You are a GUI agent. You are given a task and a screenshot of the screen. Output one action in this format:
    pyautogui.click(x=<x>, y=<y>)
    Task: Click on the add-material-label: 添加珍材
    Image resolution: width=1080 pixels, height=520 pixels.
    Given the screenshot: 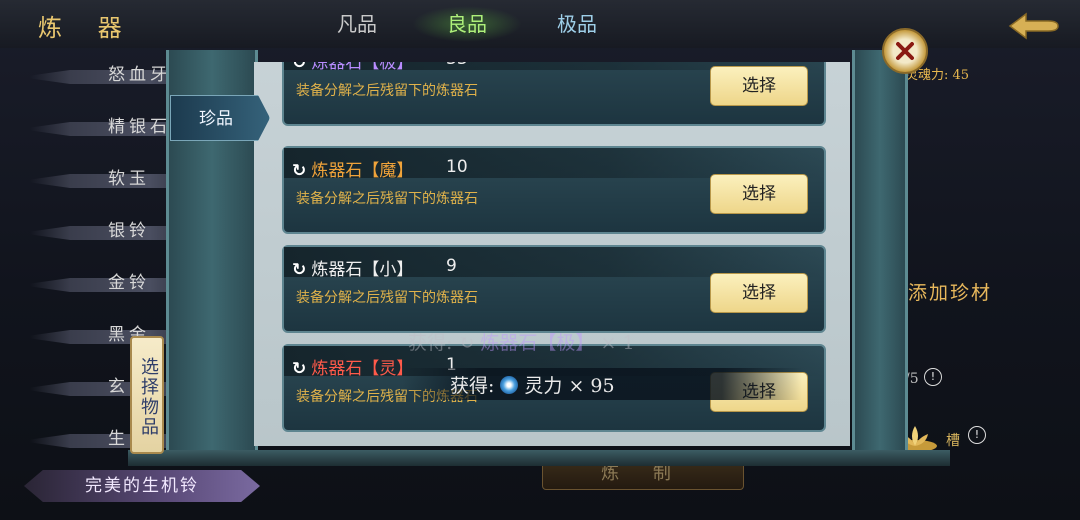 What is the action you would take?
    pyautogui.click(x=950, y=291)
    